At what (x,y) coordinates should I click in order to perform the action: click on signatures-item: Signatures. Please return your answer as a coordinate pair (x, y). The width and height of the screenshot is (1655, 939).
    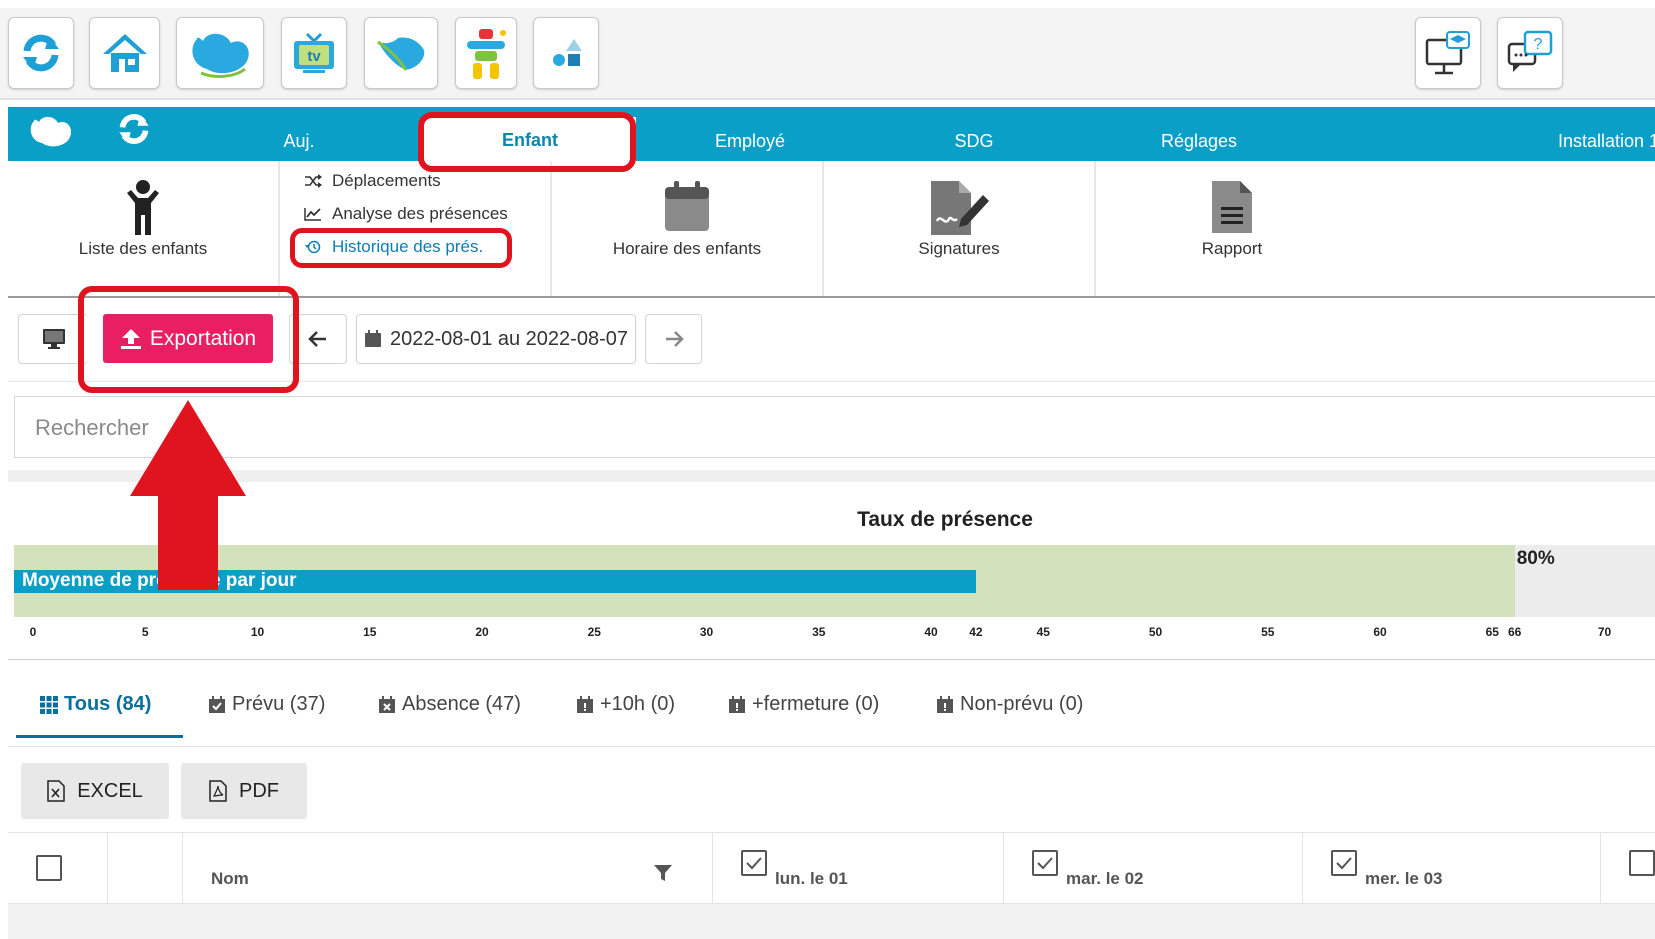
    Looking at the image, I should click on (960, 228).